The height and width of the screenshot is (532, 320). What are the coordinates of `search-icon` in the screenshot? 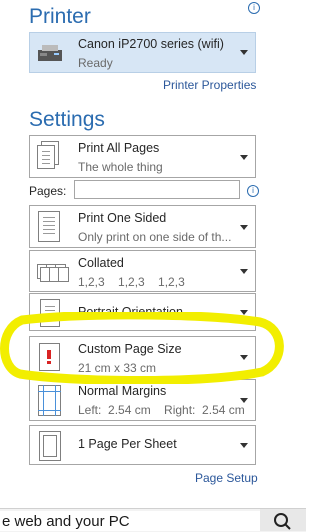 It's located at (282, 521).